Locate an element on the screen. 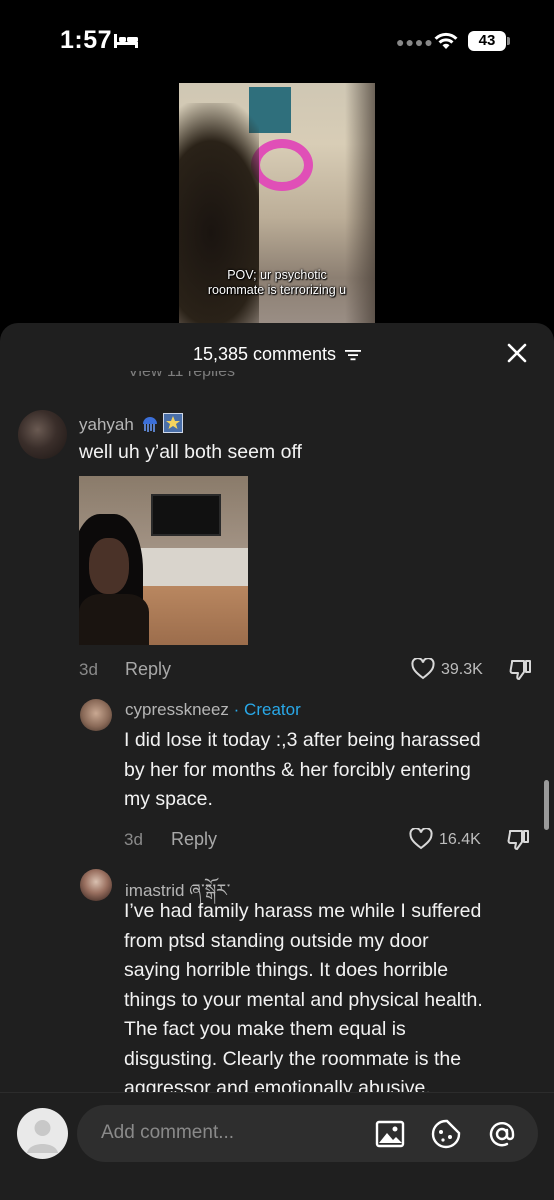  status-bar: 1:57 ●●●● 43 is located at coordinates (277, 40).